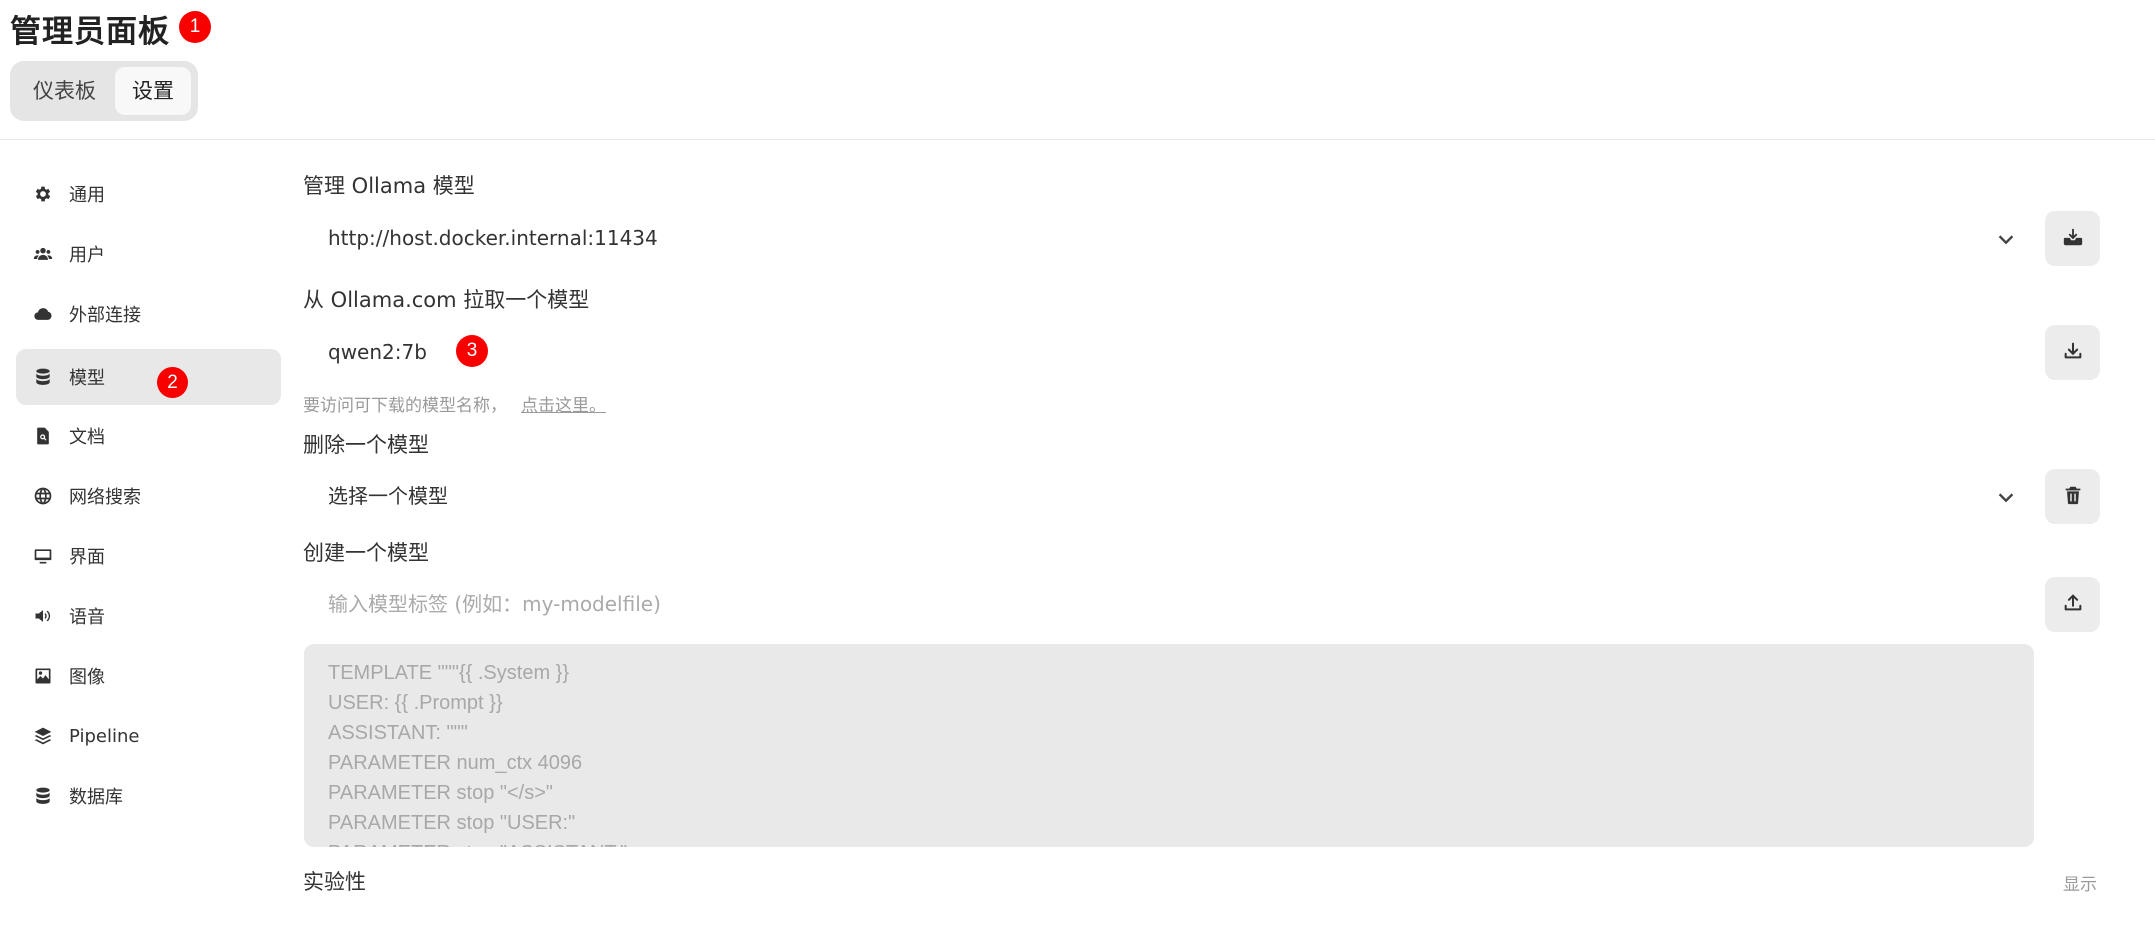 This screenshot has height=931, width=2155. I want to click on update-models-button, so click(2072, 238).